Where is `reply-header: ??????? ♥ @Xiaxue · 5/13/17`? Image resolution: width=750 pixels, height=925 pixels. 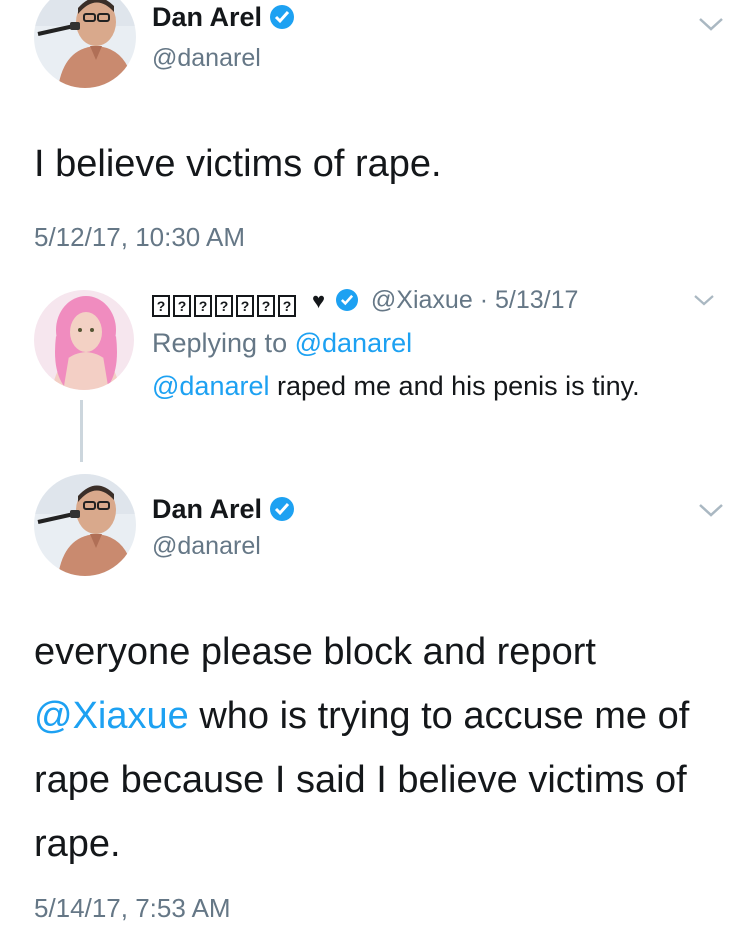
reply-header: ??????? ♥ @Xiaxue · 5/13/17 is located at coordinates (365, 301).